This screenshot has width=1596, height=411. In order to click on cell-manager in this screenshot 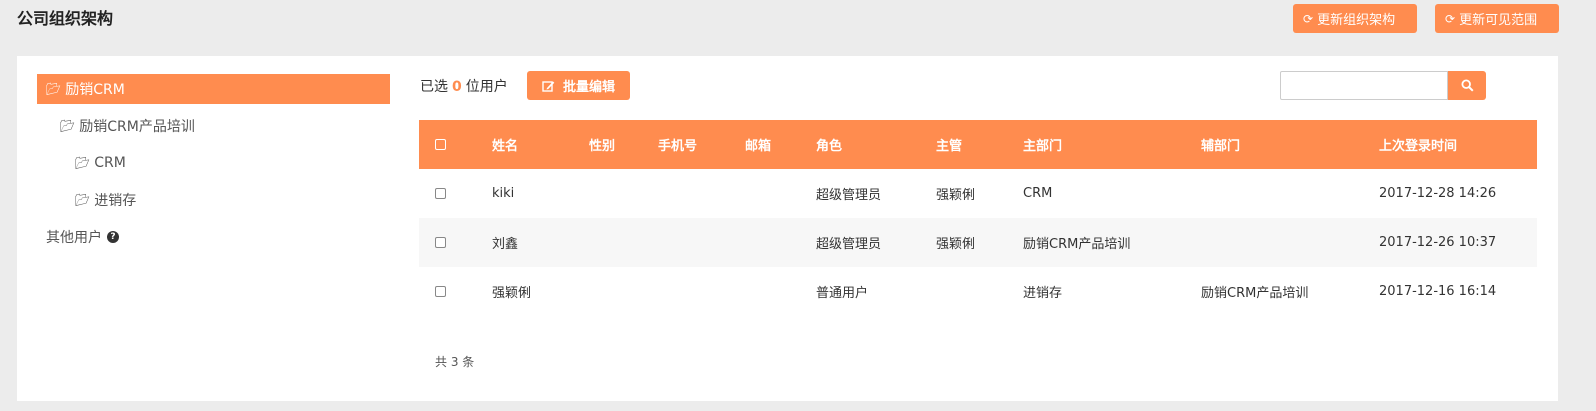, I will do `click(979, 291)`.